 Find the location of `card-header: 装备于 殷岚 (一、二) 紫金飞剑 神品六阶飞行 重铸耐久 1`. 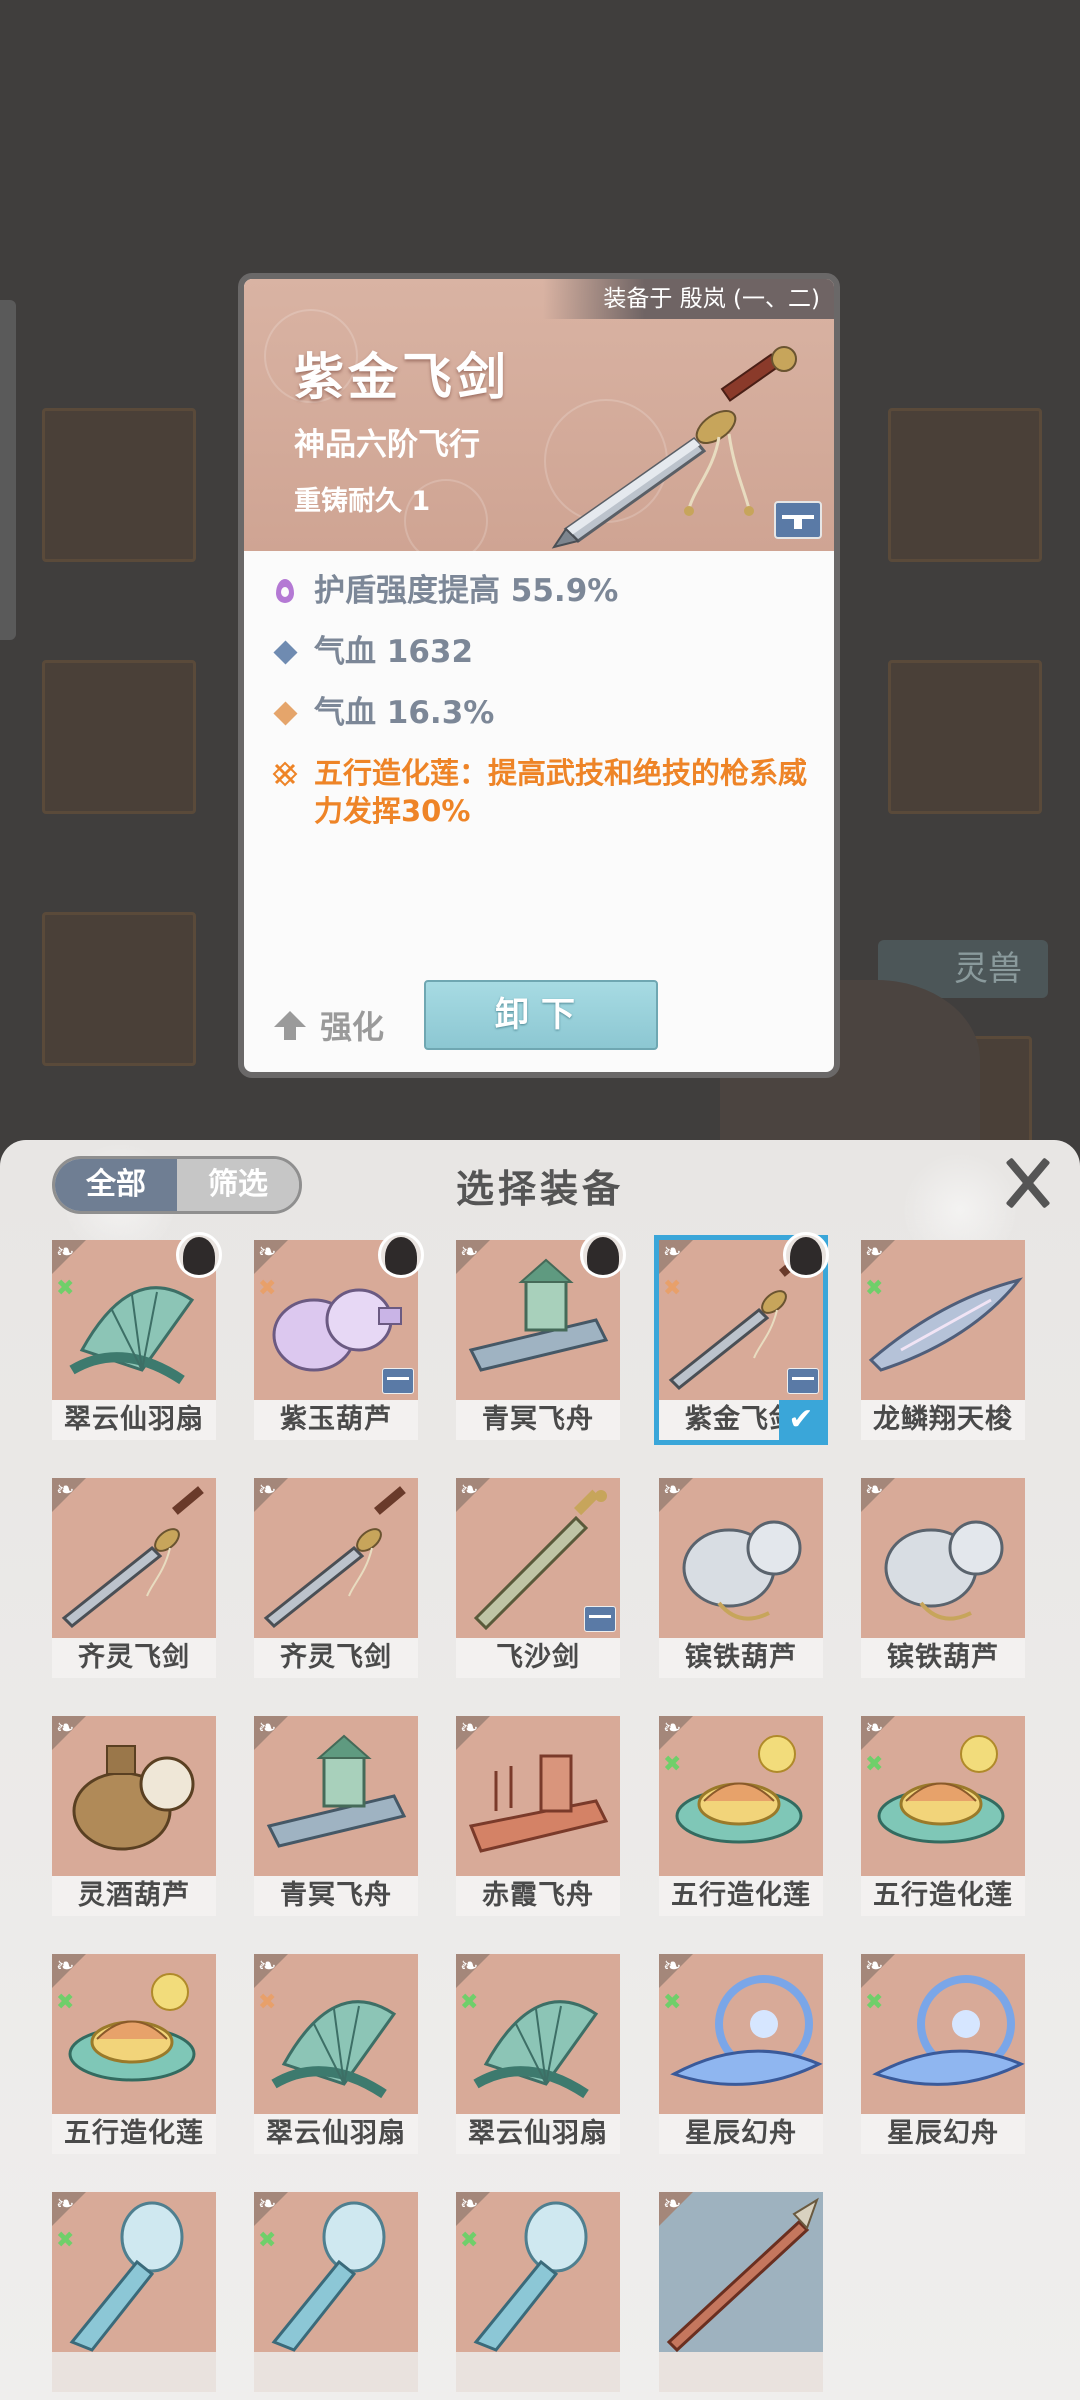

card-header: 装备于 殷岚 (一、二) 紫金飞剑 神品六阶飞行 重铸耐久 1 is located at coordinates (539, 421).